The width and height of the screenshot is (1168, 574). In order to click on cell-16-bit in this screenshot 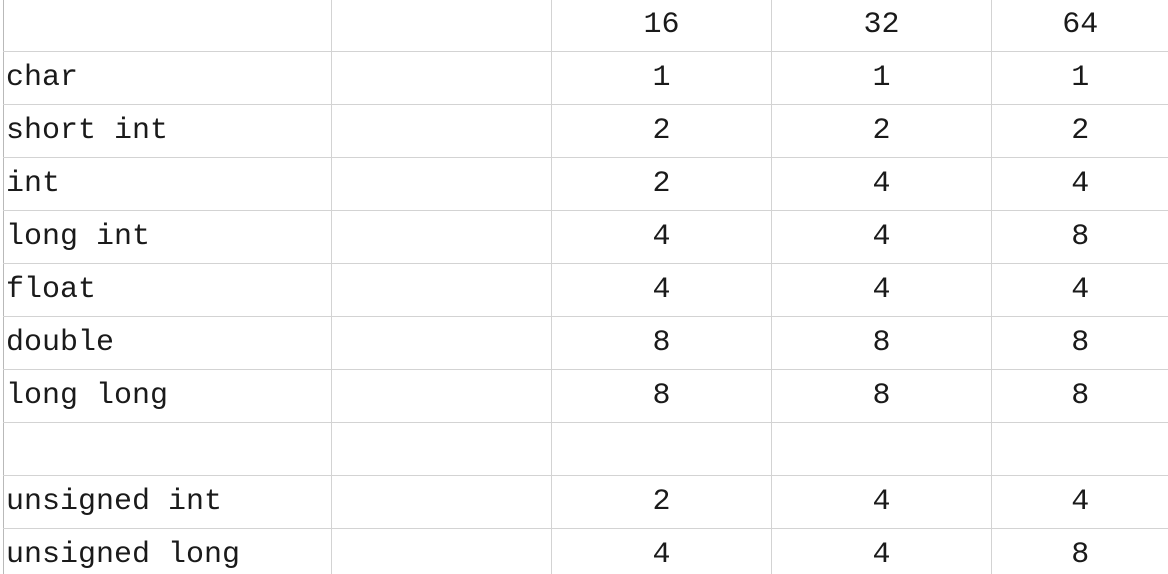, I will do `click(661, 449)`.